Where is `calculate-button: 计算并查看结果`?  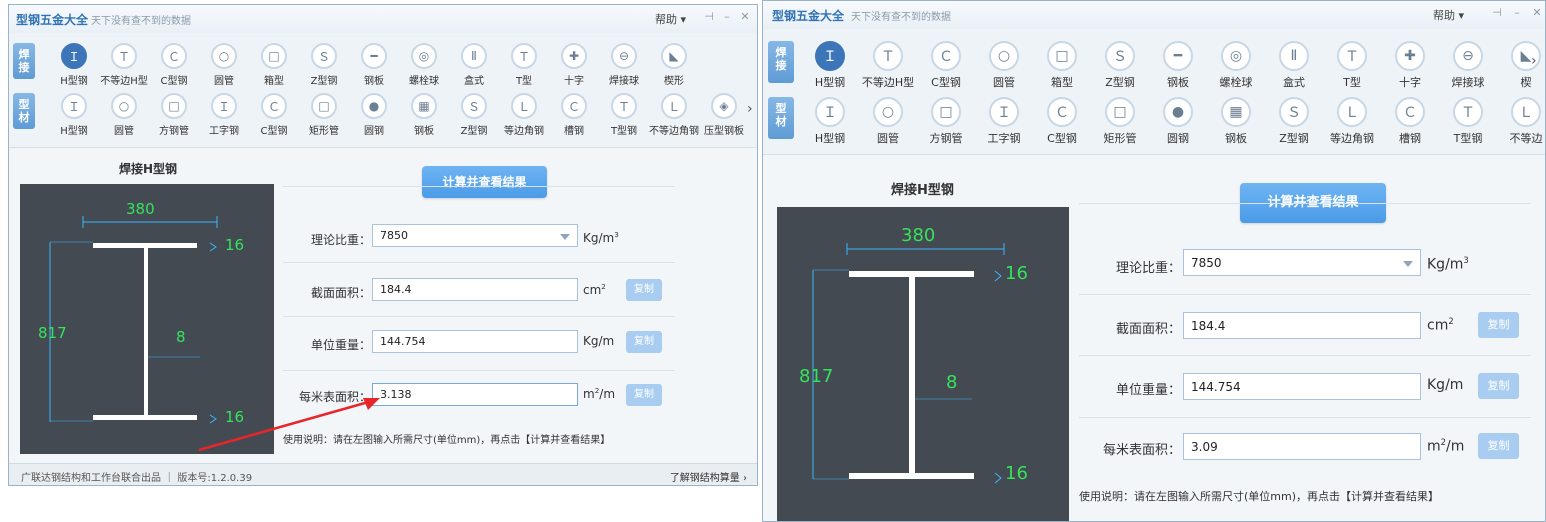 calculate-button: 计算并查看结果 is located at coordinates (484, 182).